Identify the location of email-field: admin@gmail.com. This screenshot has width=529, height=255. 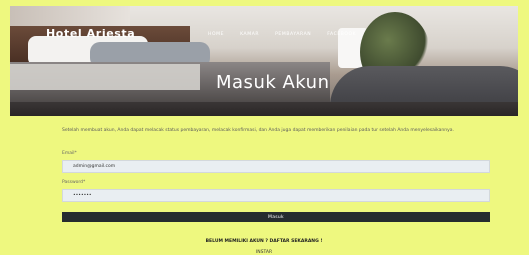
(276, 166).